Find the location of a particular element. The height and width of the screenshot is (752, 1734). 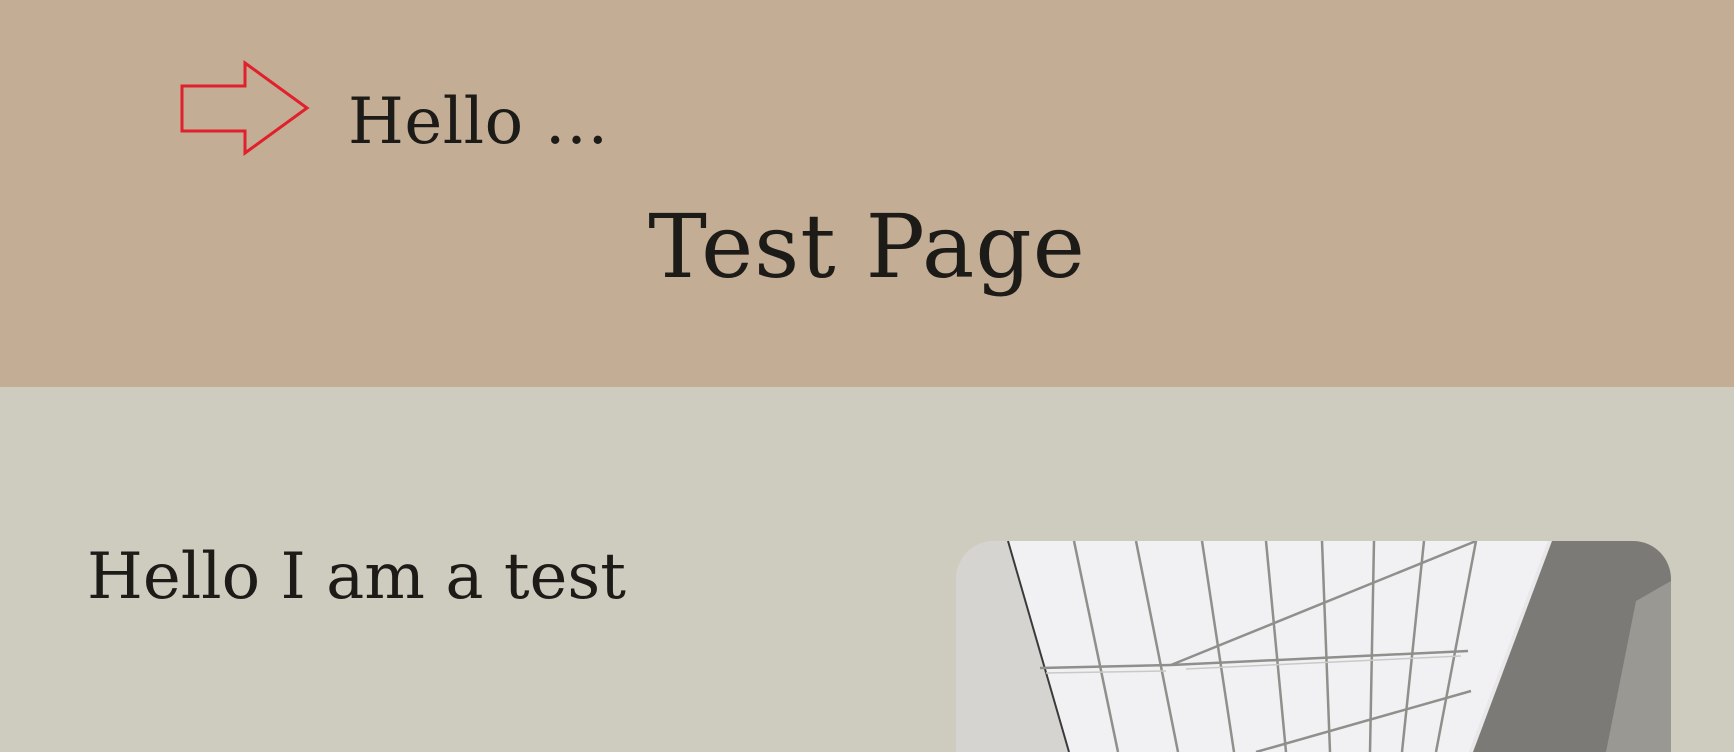

arrow-right-icon is located at coordinates (245, 108).